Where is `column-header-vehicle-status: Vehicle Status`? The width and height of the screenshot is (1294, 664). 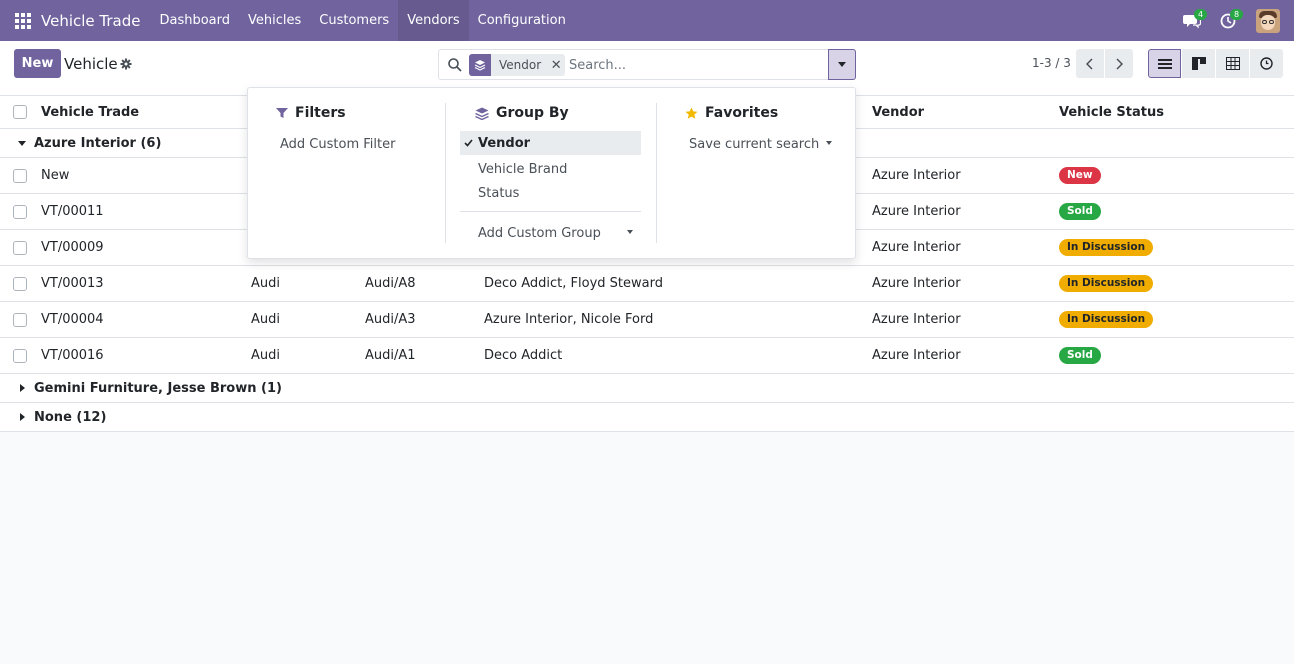 column-header-vehicle-status: Vehicle Status is located at coordinates (1111, 112).